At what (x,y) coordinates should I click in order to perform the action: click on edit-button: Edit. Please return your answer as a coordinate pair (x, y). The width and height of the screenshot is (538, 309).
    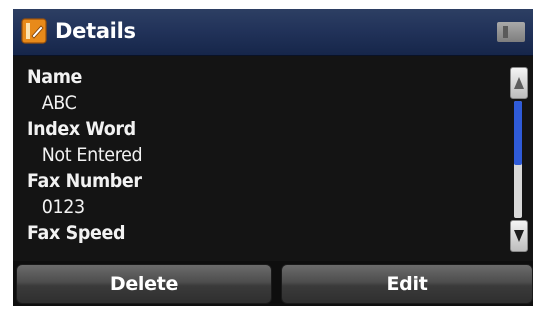
    Looking at the image, I should click on (407, 284).